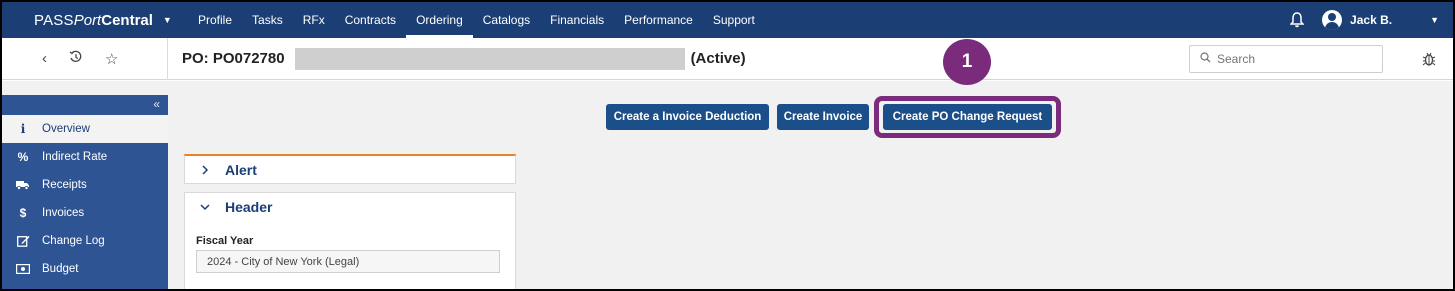 This screenshot has height=291, width=1455. What do you see at coordinates (85, 269) in the screenshot?
I see `sidebar-item-budget: Budget` at bounding box center [85, 269].